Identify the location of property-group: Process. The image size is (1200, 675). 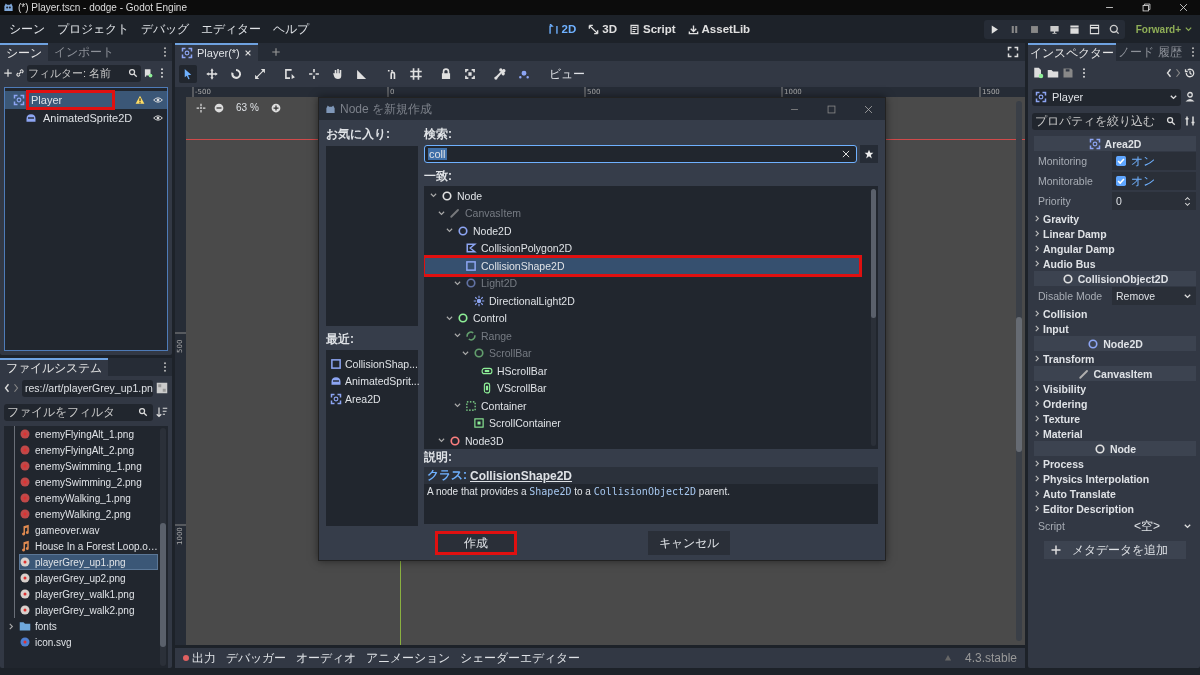
(1115, 463).